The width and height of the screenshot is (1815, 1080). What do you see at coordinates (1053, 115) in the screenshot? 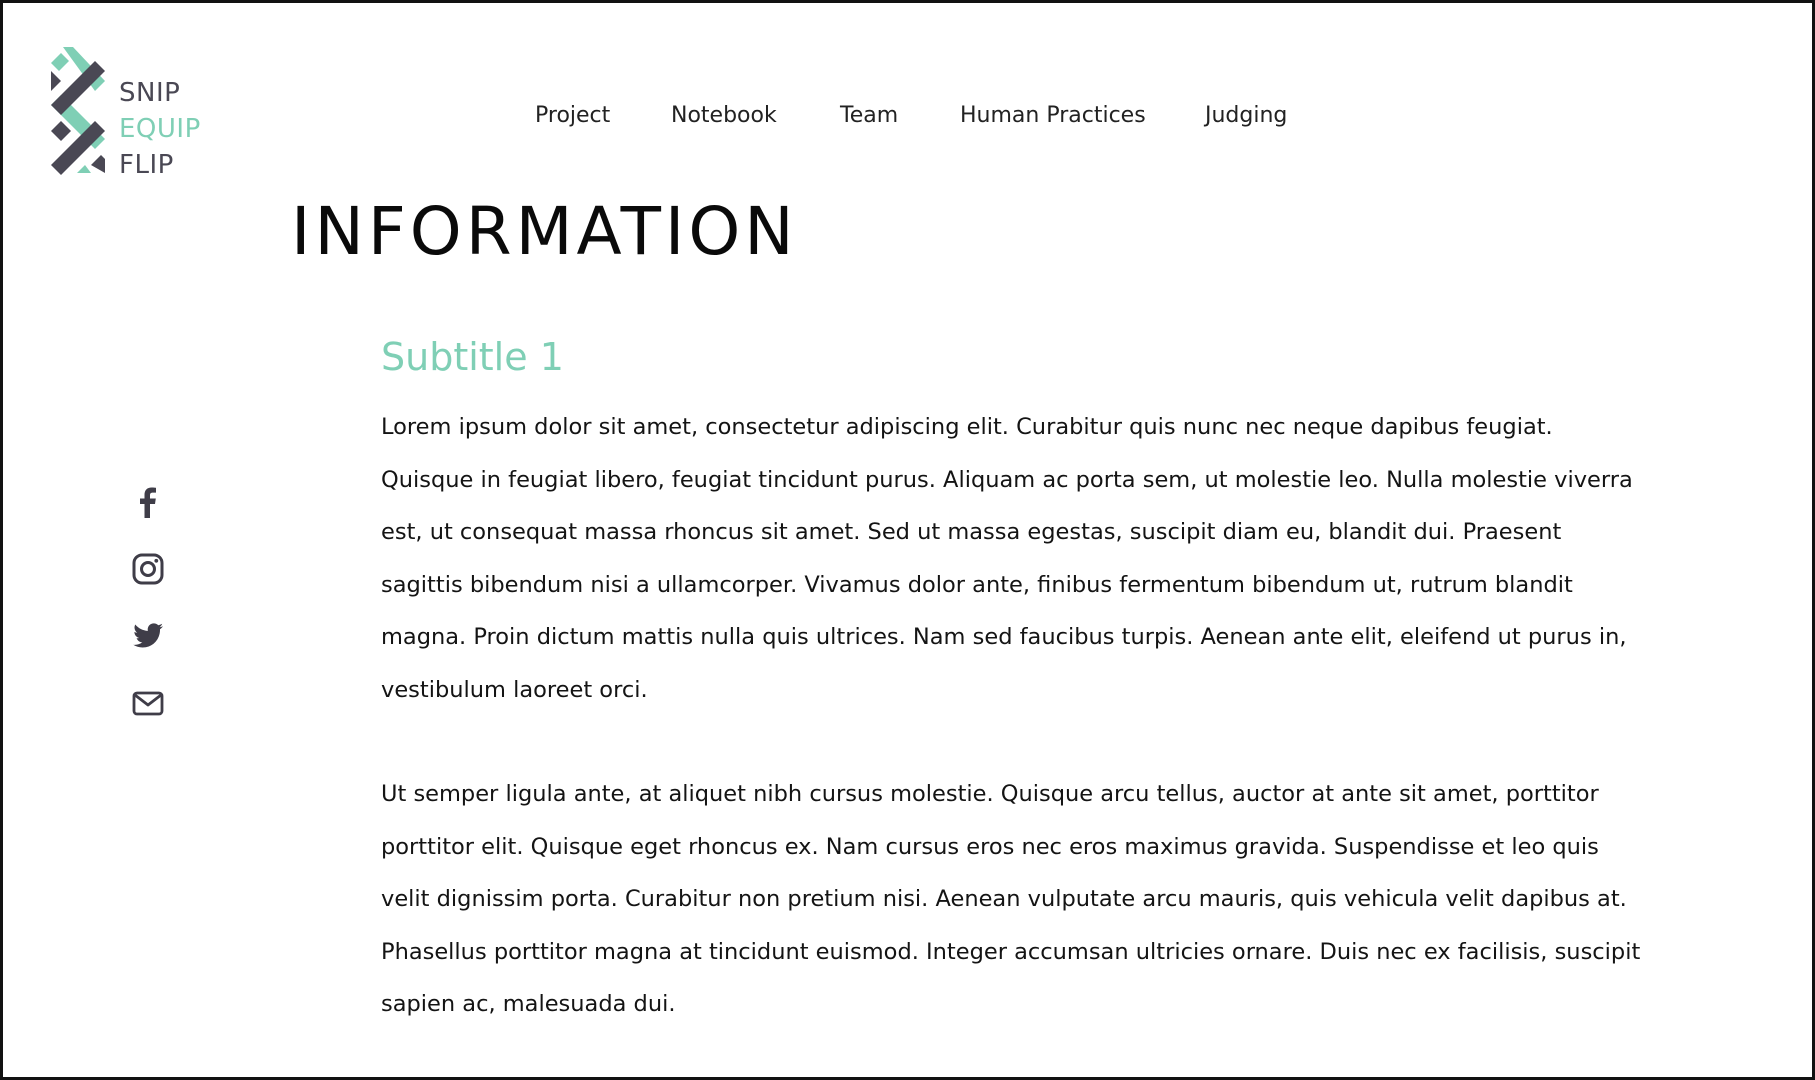
I see `nav-item-human-practices: Human Practices` at bounding box center [1053, 115].